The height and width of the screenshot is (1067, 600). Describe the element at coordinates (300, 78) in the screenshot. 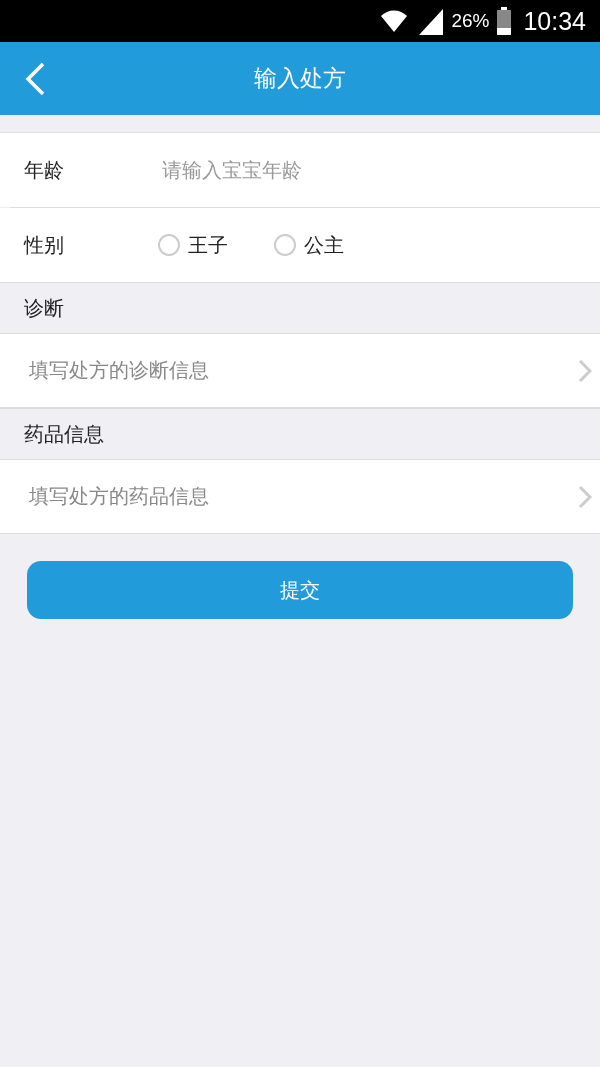

I see `page-title: 输入处方` at that location.